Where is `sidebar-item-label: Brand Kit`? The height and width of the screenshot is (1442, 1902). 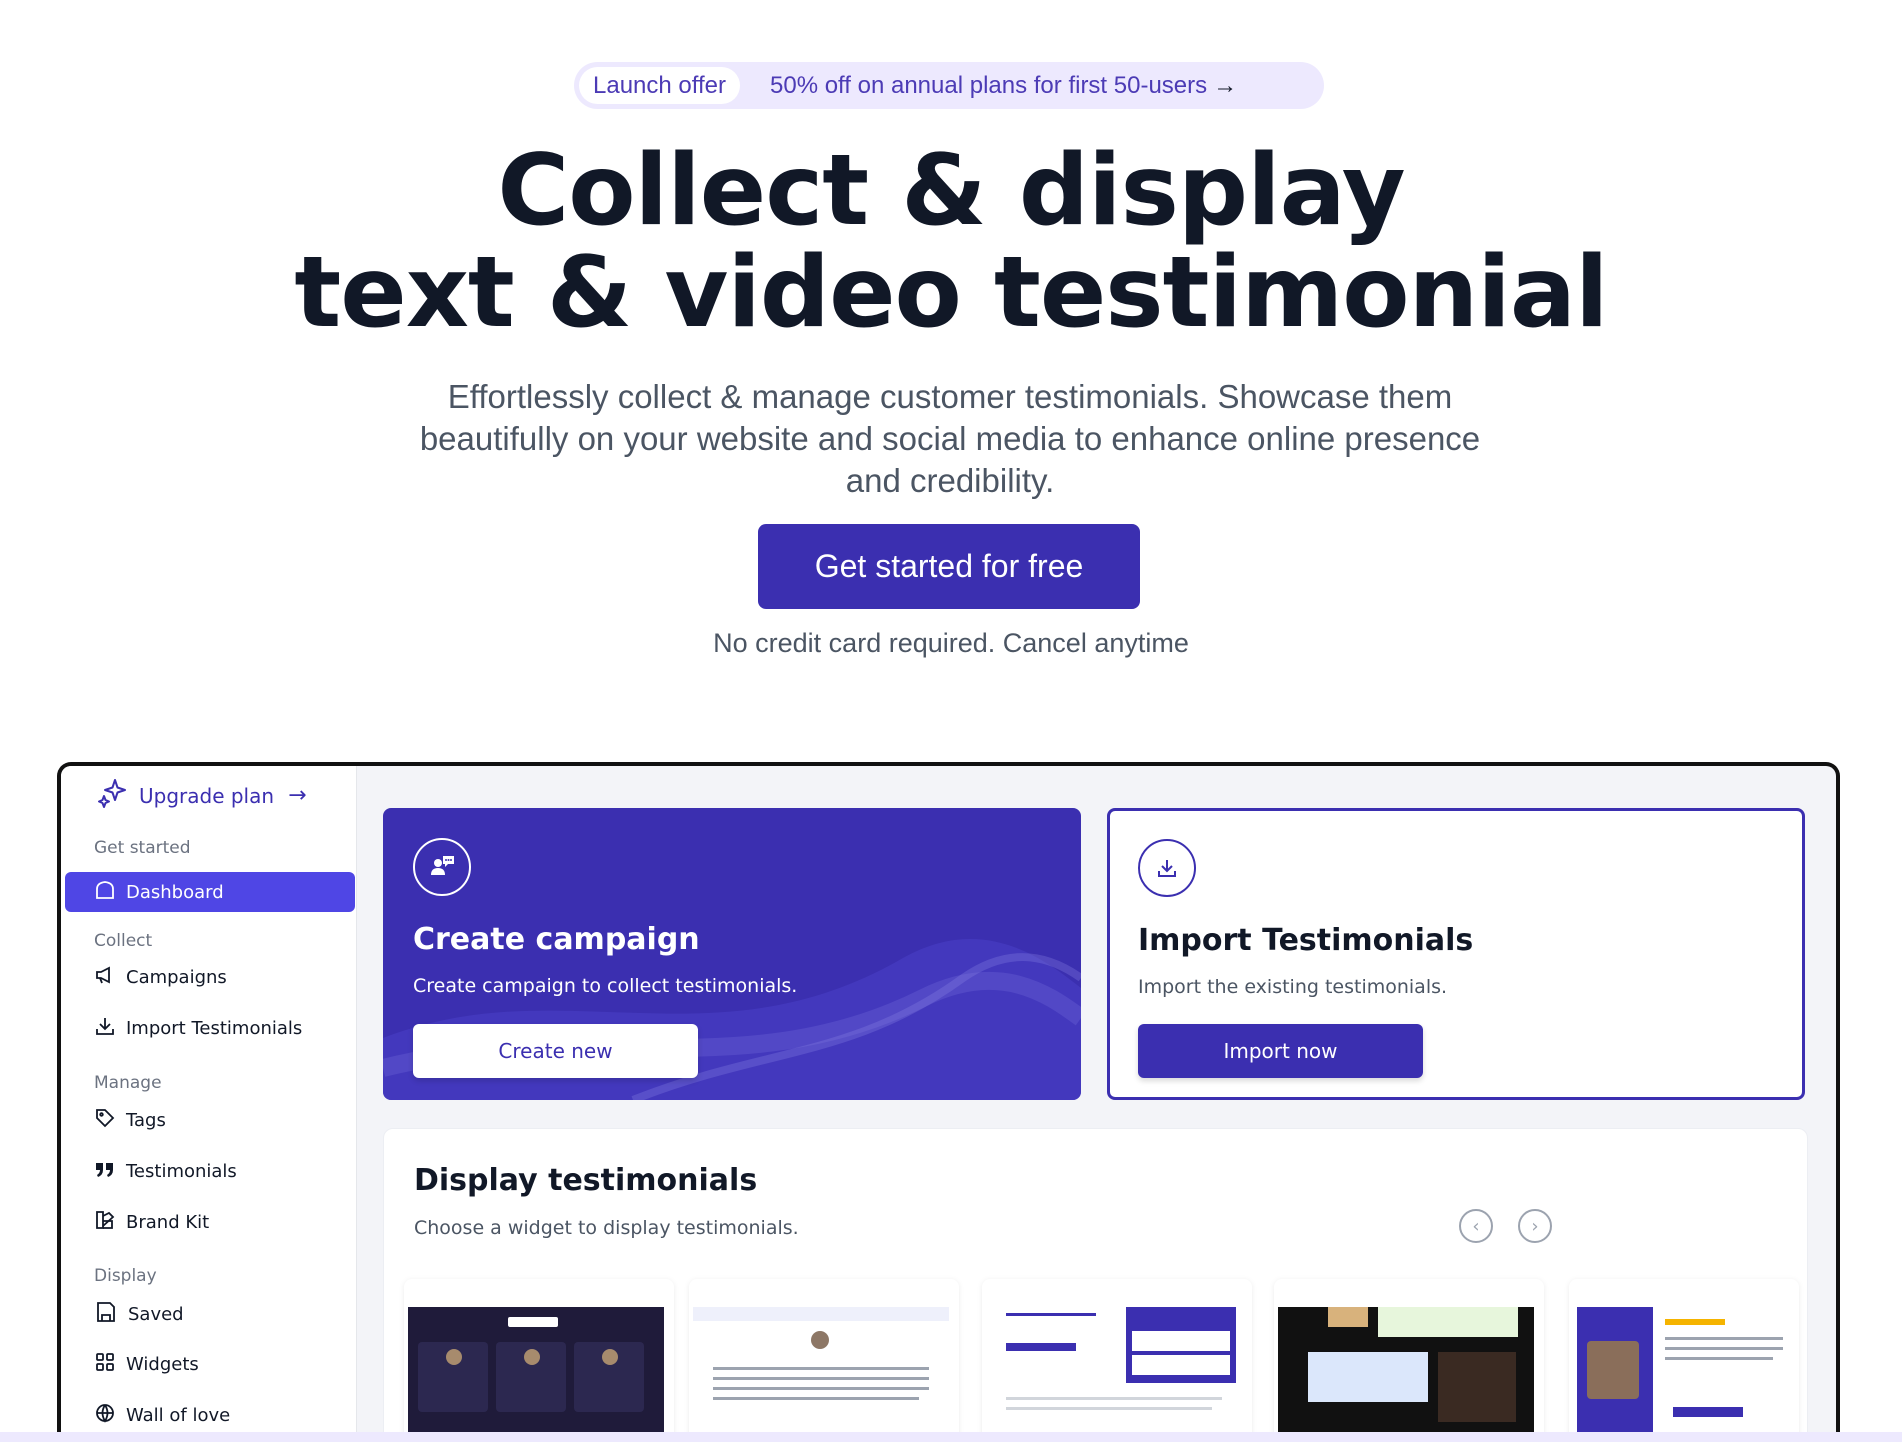 sidebar-item-label: Brand Kit is located at coordinates (168, 1222).